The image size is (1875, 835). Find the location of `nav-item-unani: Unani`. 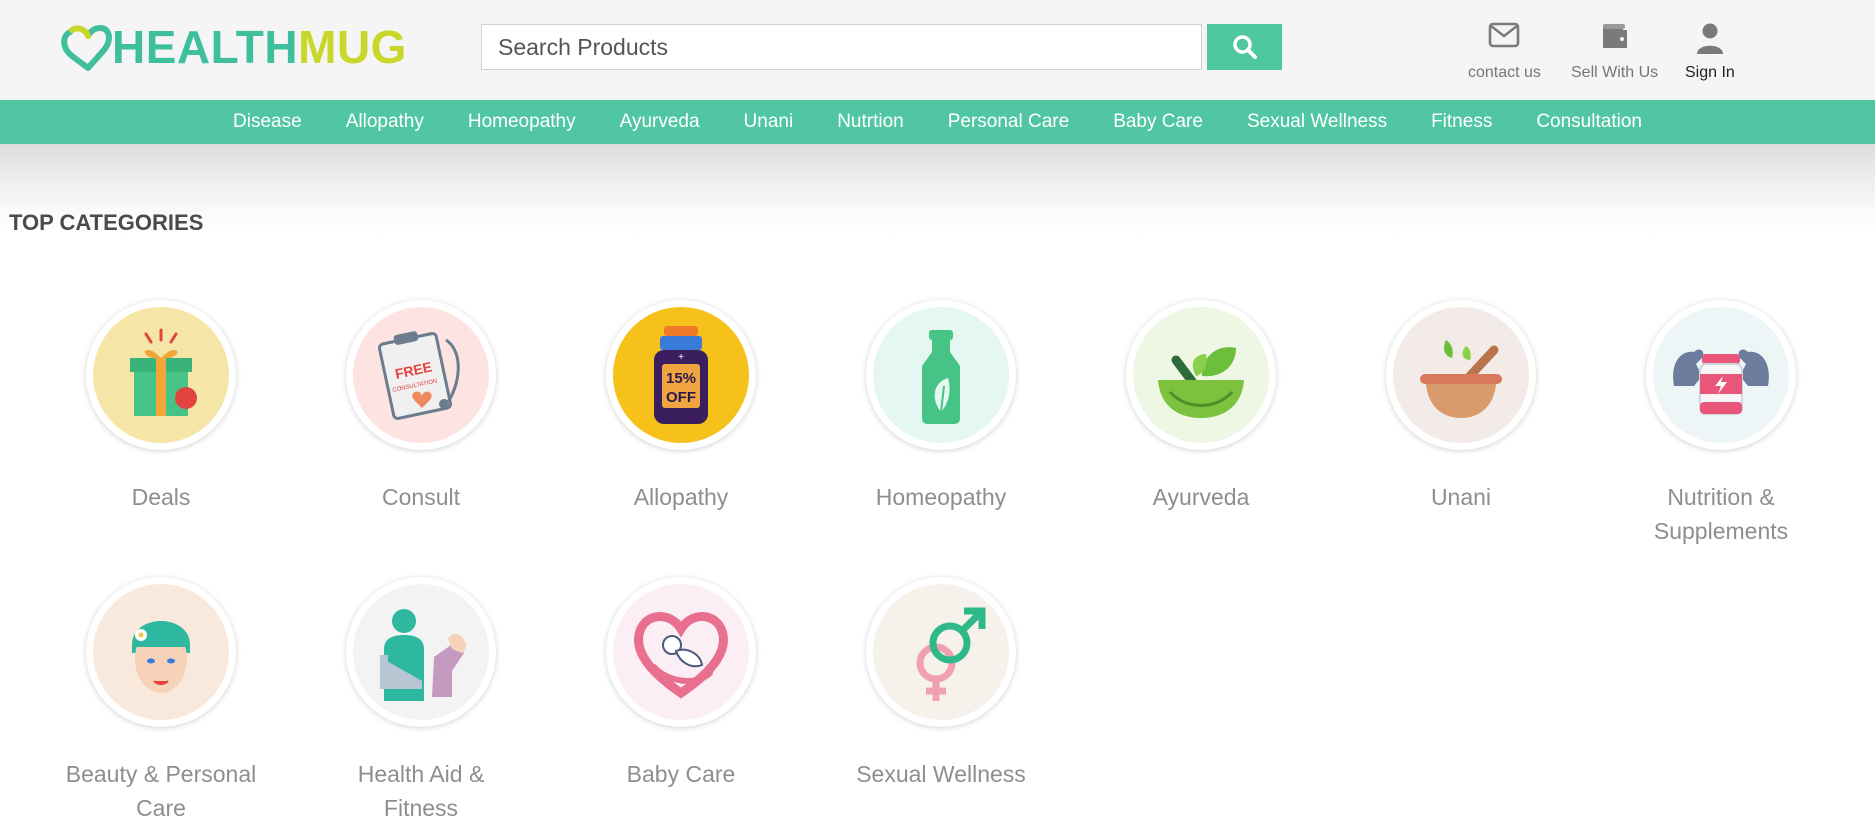

nav-item-unani: Unani is located at coordinates (769, 122).